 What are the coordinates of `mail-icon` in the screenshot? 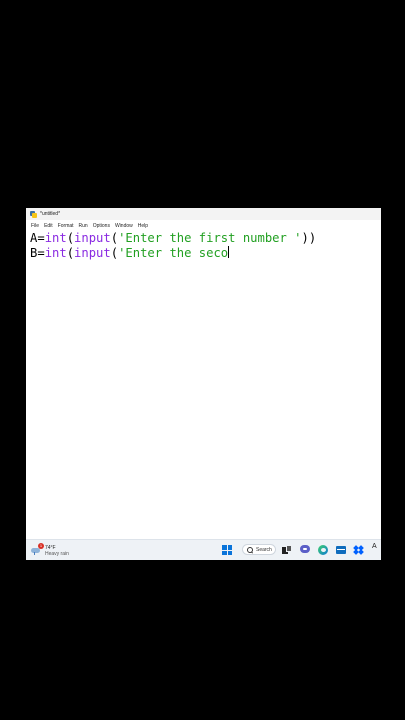 It's located at (341, 550).